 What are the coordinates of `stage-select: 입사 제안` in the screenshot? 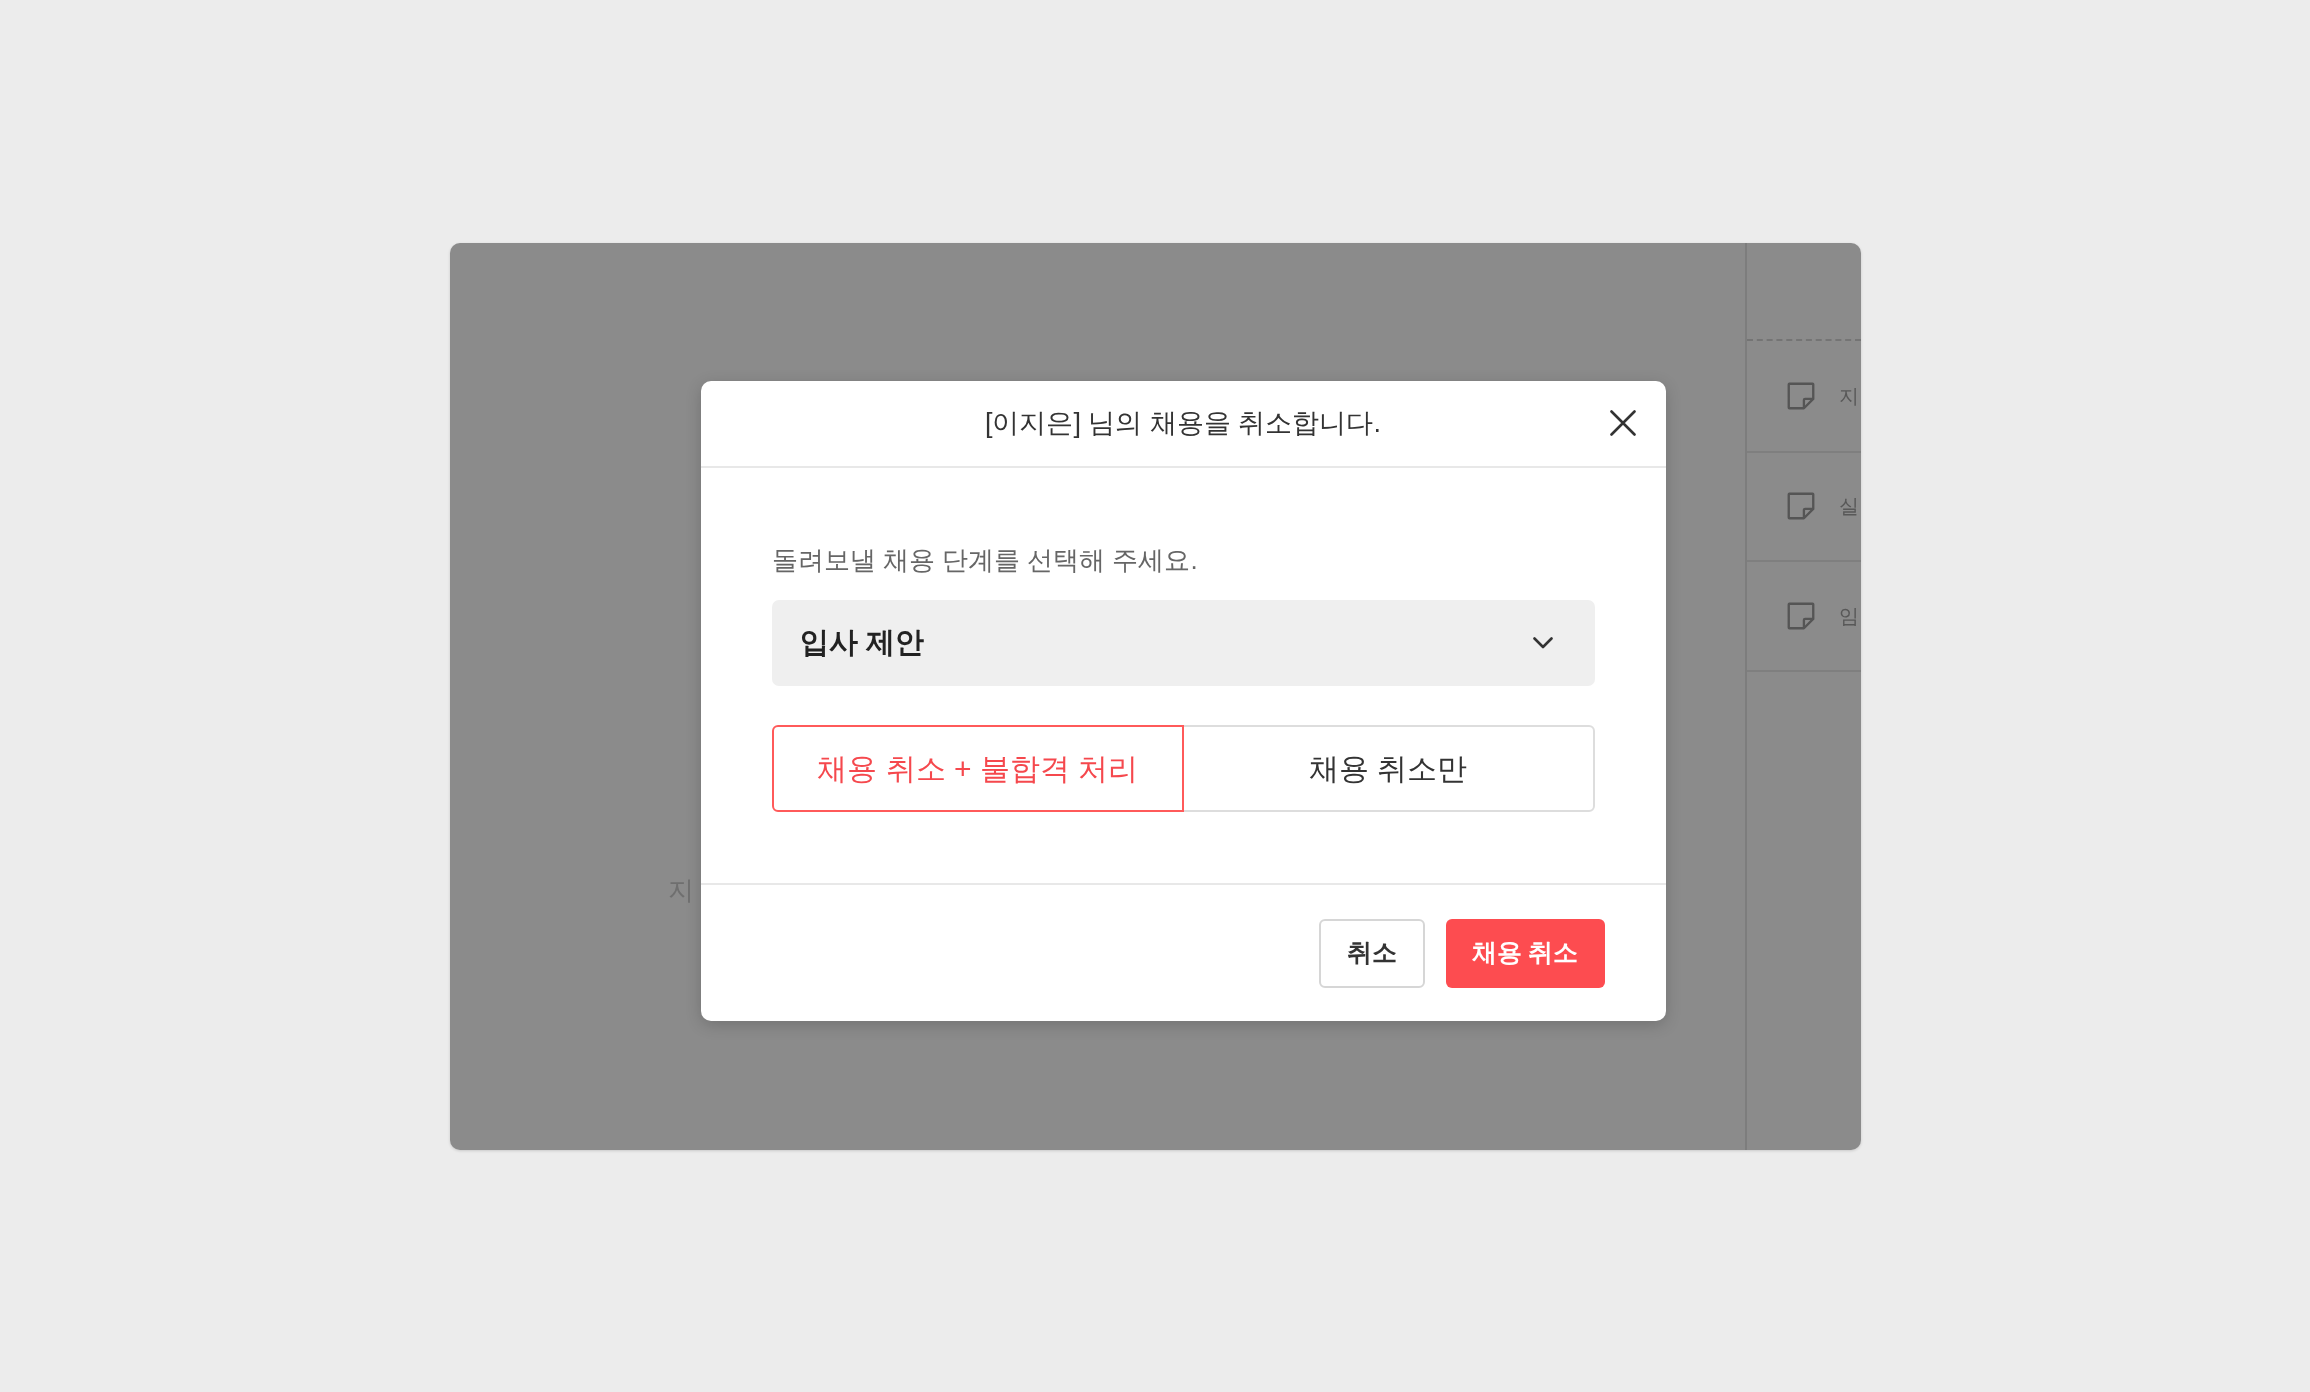 It's located at (1183, 642).